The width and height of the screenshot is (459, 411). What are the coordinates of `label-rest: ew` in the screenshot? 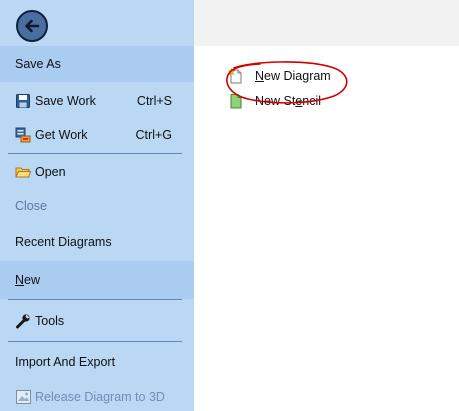 It's located at (32, 280).